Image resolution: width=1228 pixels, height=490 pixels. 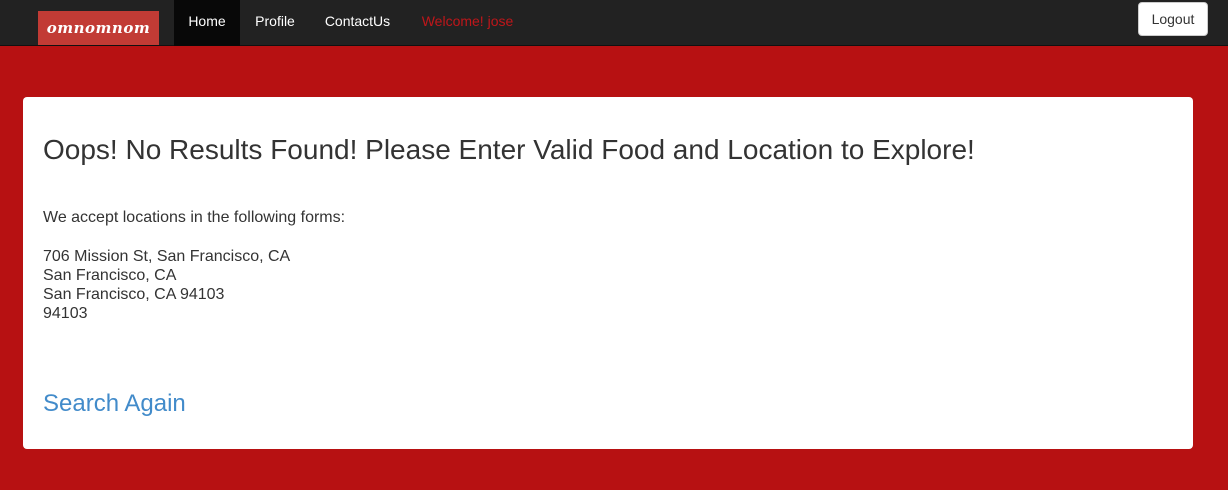 What do you see at coordinates (134, 294) in the screenshot?
I see `location-example: San Francisco, CA 94103` at bounding box center [134, 294].